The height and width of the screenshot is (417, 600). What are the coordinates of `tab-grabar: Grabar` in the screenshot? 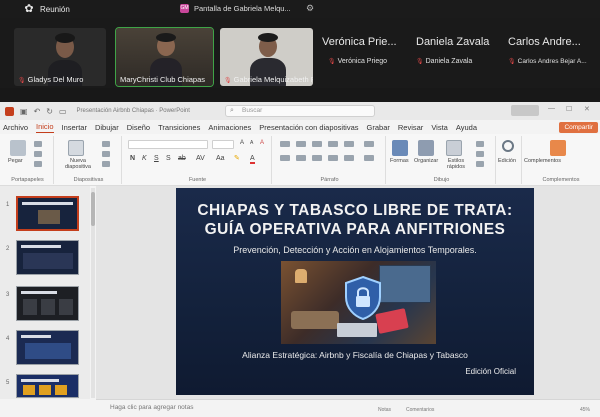 It's located at (378, 127).